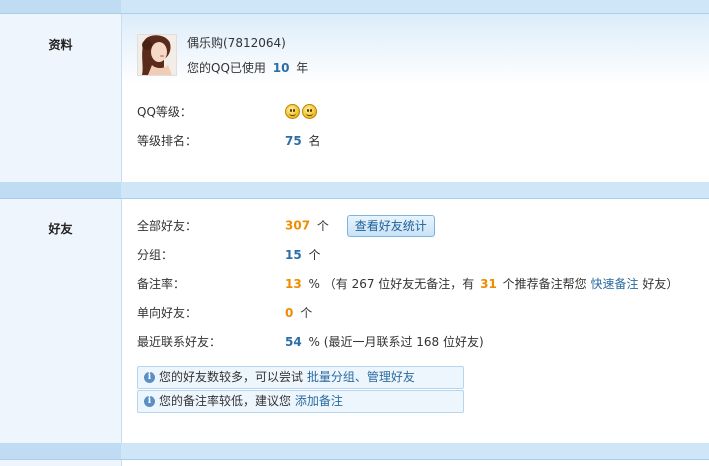 This screenshot has width=709, height=466. What do you see at coordinates (225, 401) in the screenshot?
I see `tip2-text: 您的备注率较低，建议您` at bounding box center [225, 401].